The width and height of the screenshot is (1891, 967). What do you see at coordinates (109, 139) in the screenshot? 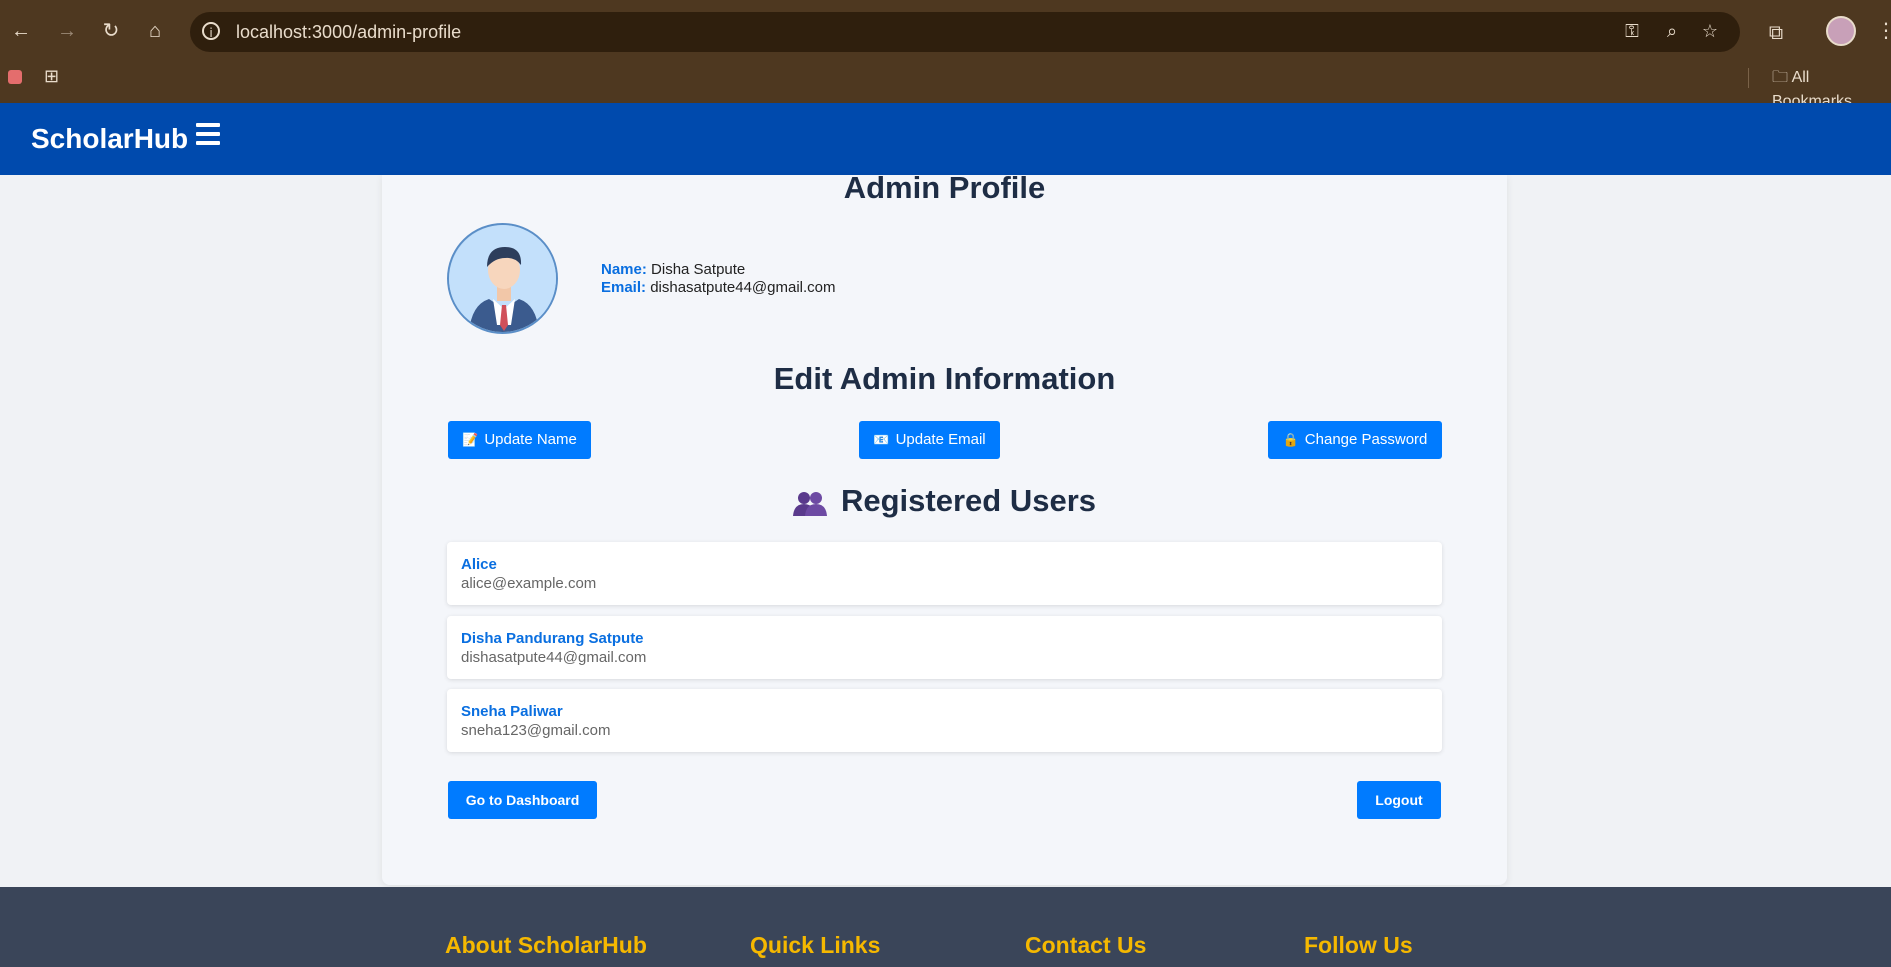
I see `brand-logo: ScholarHub` at bounding box center [109, 139].